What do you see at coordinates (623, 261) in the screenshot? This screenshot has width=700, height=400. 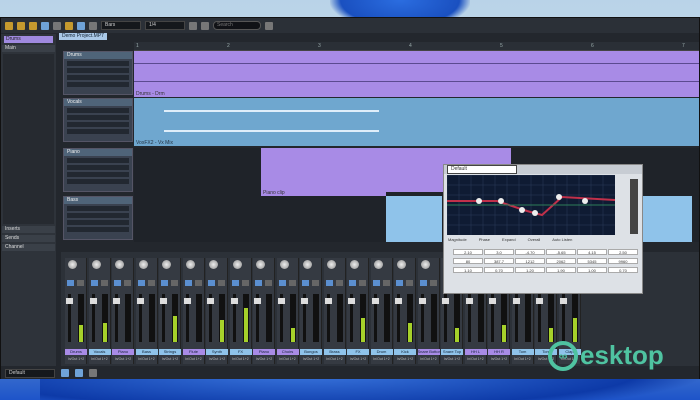 I see `freq-field: 9960` at bounding box center [623, 261].